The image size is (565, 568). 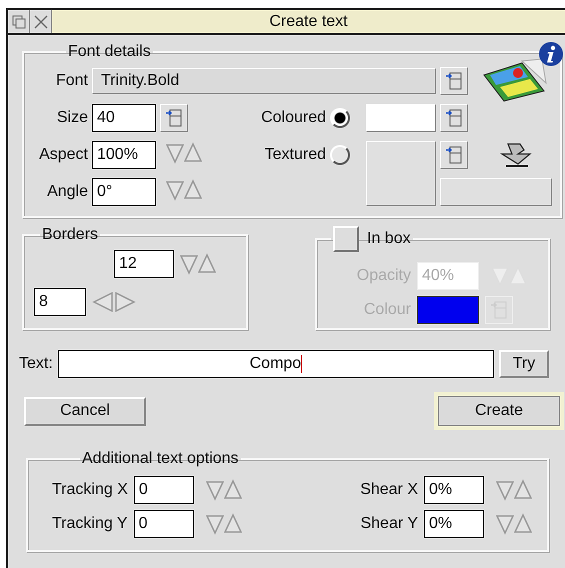 I want to click on checkbox-label: In box, so click(x=389, y=239).